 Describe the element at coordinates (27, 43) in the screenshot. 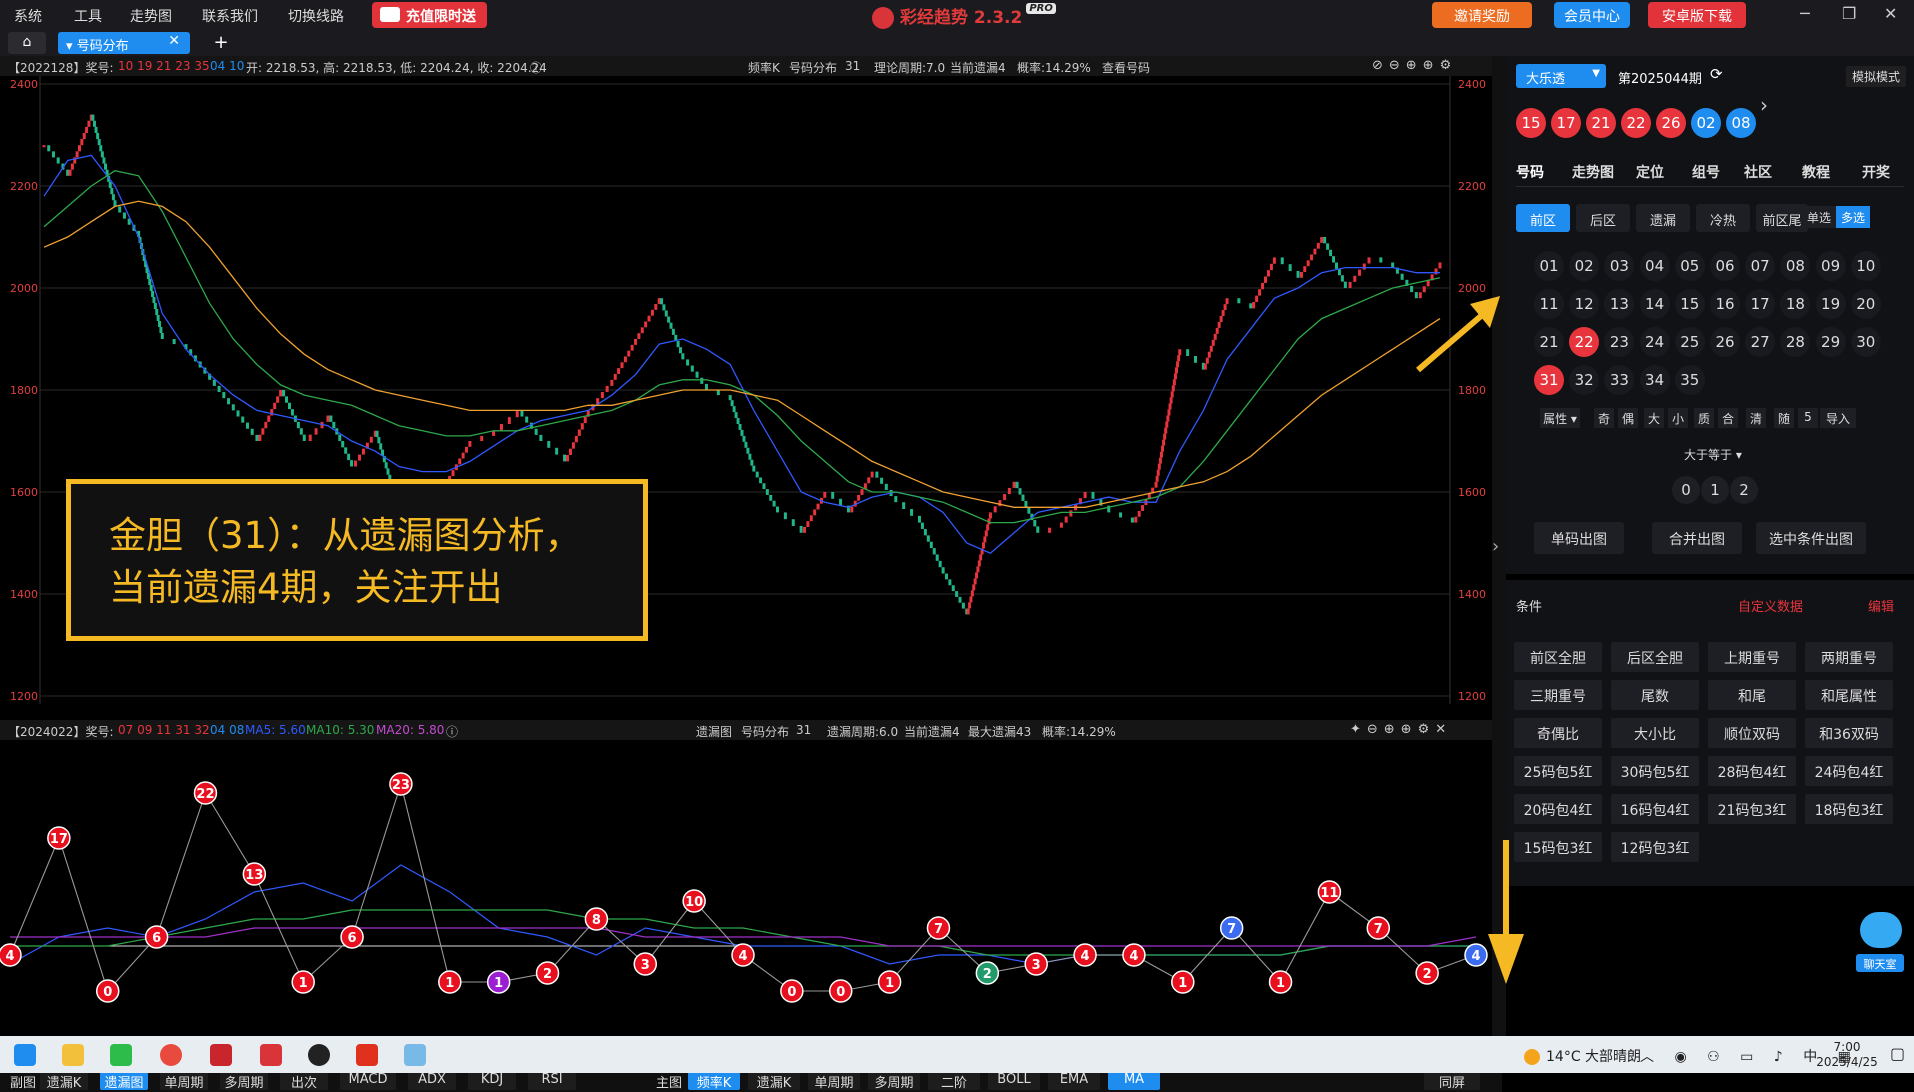

I see `home-icon: ⌂` at that location.